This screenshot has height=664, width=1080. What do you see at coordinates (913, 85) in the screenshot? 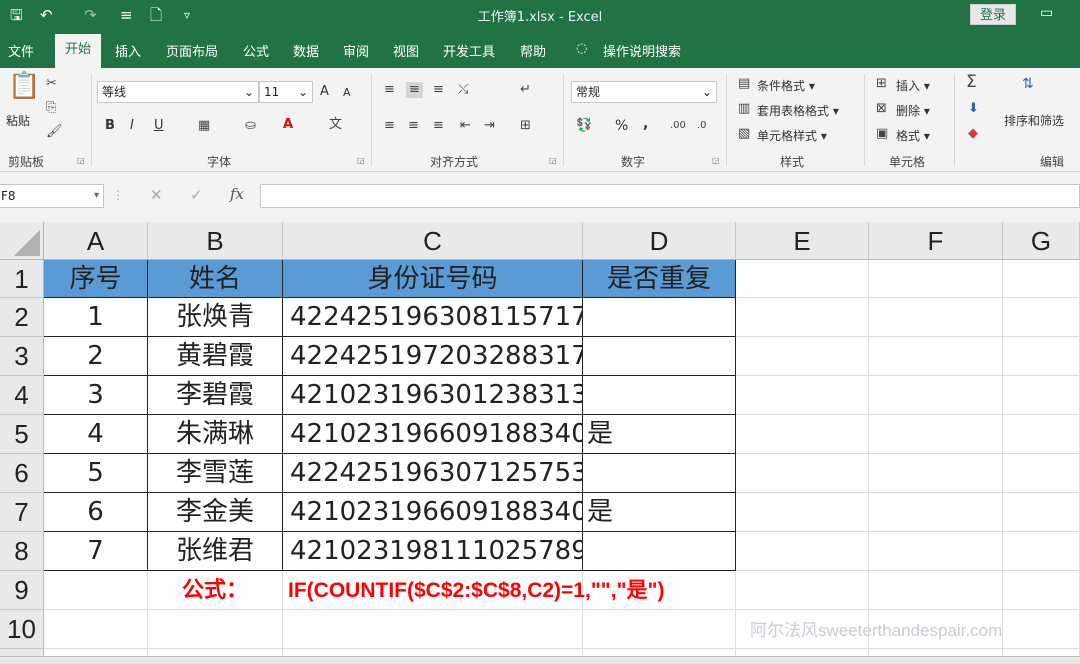
I see `insert-cells-button: 插入 ▾` at bounding box center [913, 85].